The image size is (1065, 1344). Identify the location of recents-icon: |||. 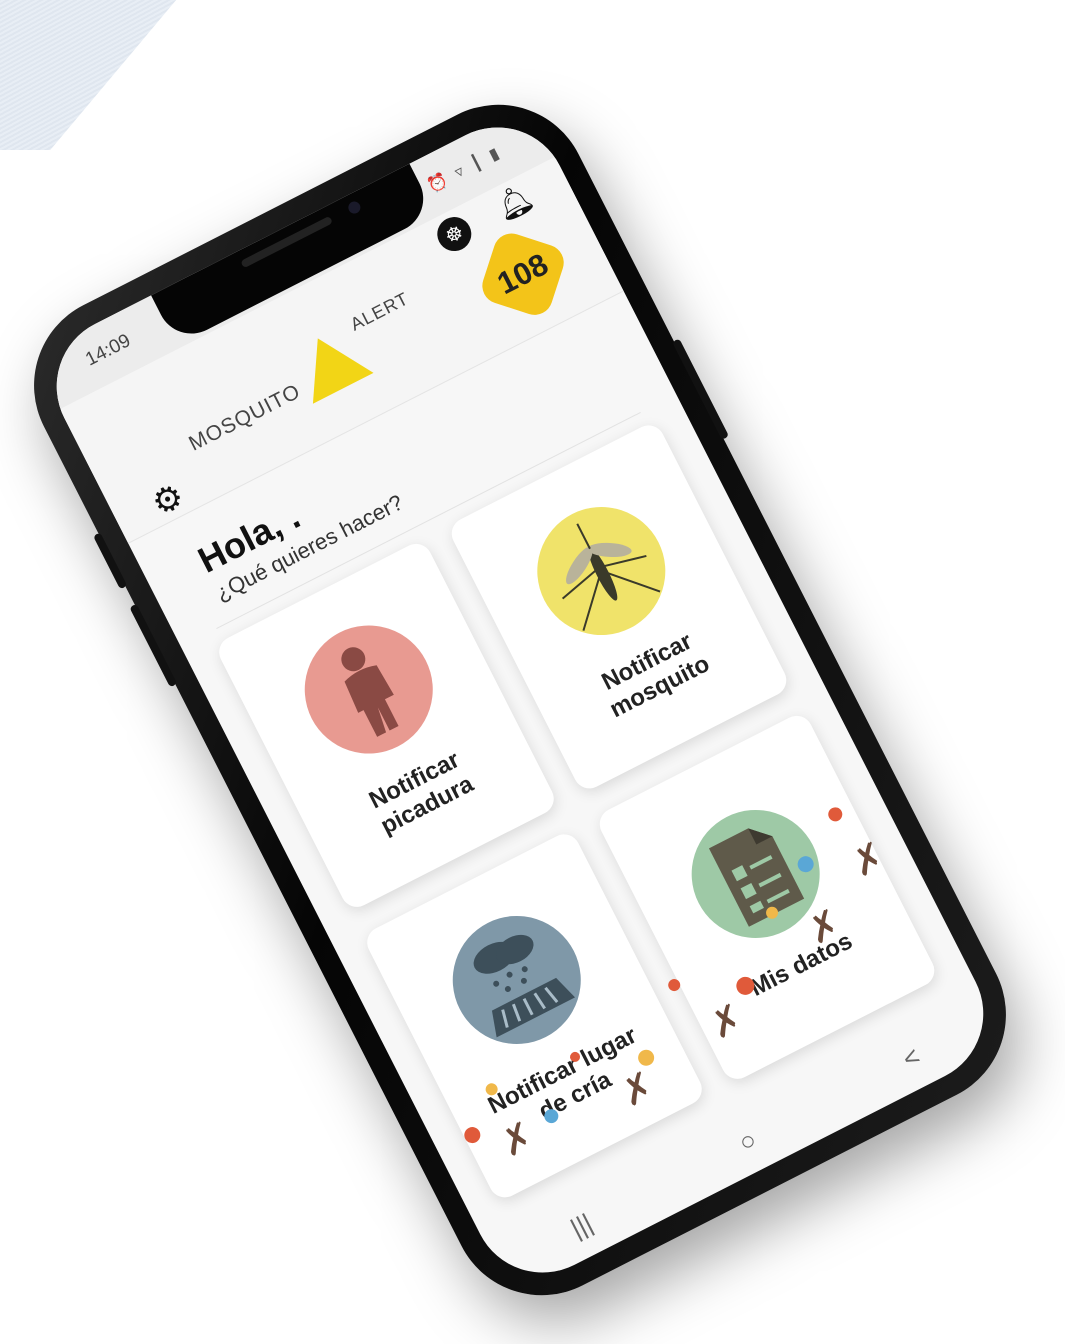
(581, 1225).